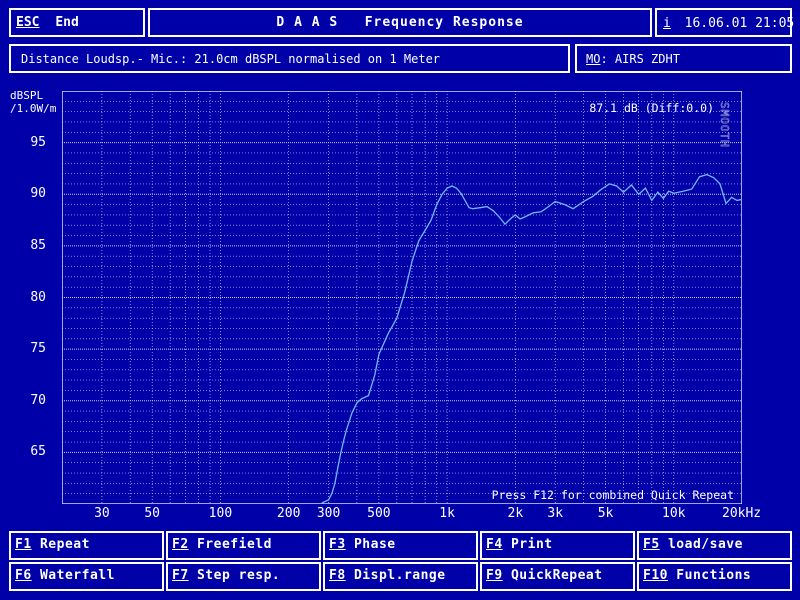 Image resolution: width=800 pixels, height=600 pixels. What do you see at coordinates (288, 513) in the screenshot?
I see `x-tick-label: 200` at bounding box center [288, 513].